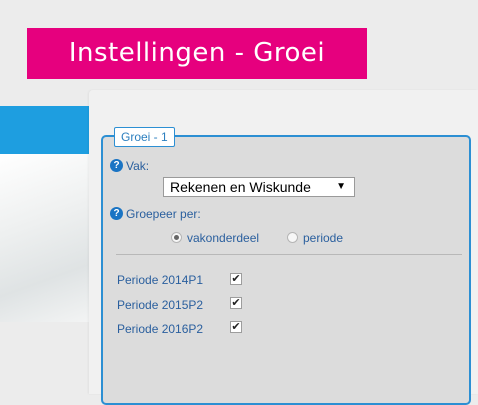 Image resolution: width=478 pixels, height=405 pixels. What do you see at coordinates (240, 187) in the screenshot?
I see `vak-select-value: Rekenen en Wiskunde` at bounding box center [240, 187].